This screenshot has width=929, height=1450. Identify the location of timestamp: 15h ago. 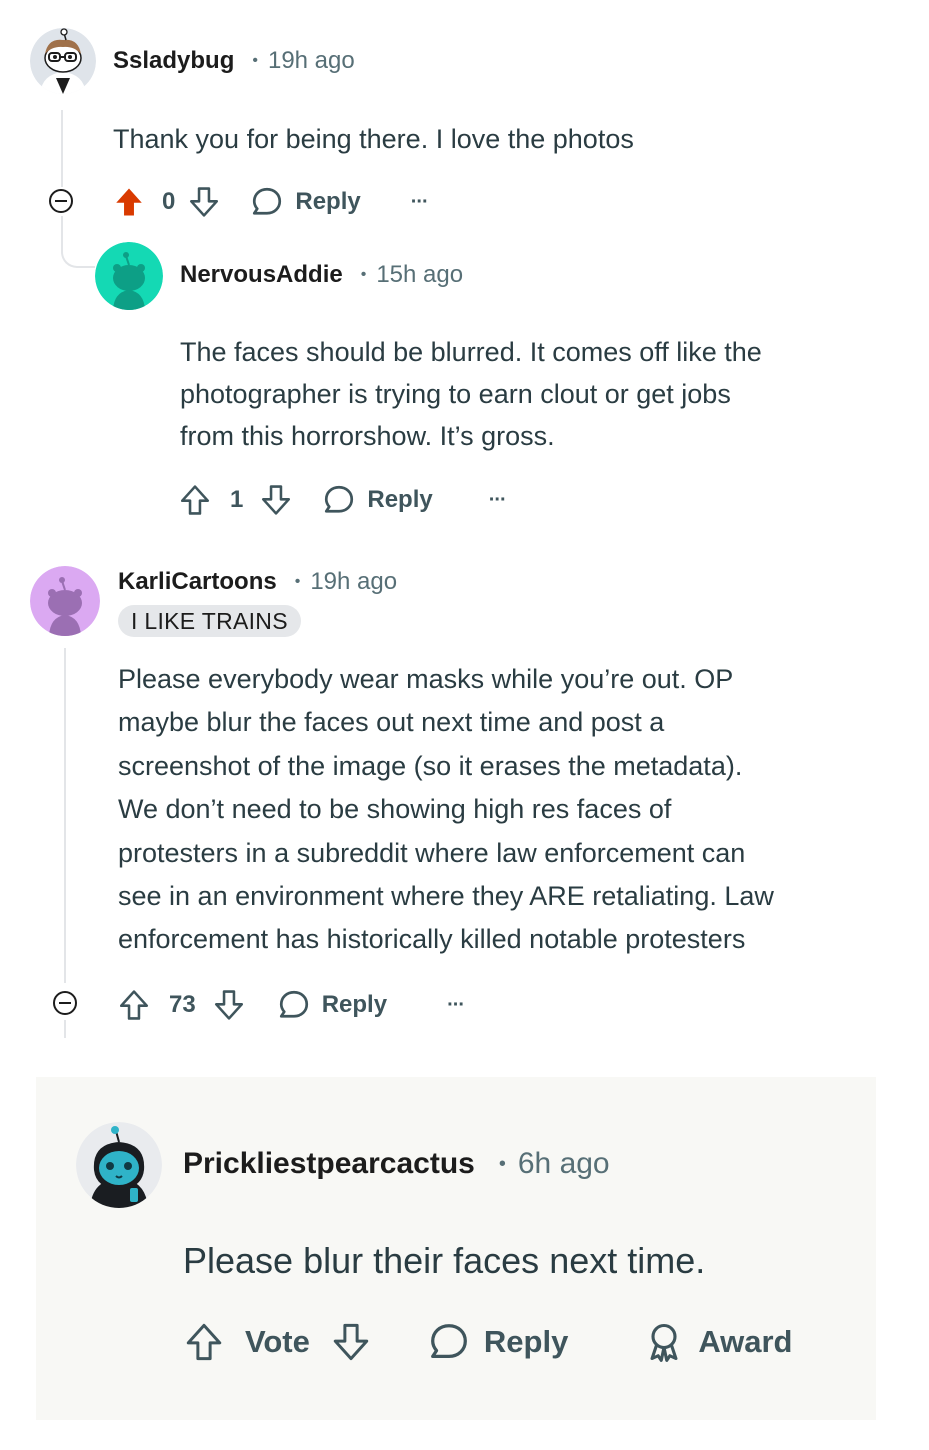
(419, 275).